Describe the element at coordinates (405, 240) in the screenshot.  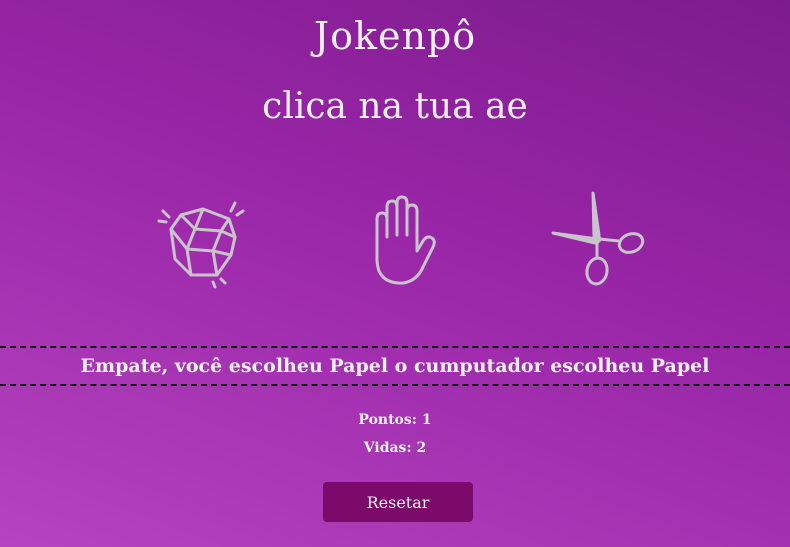
I see `hand-icon` at that location.